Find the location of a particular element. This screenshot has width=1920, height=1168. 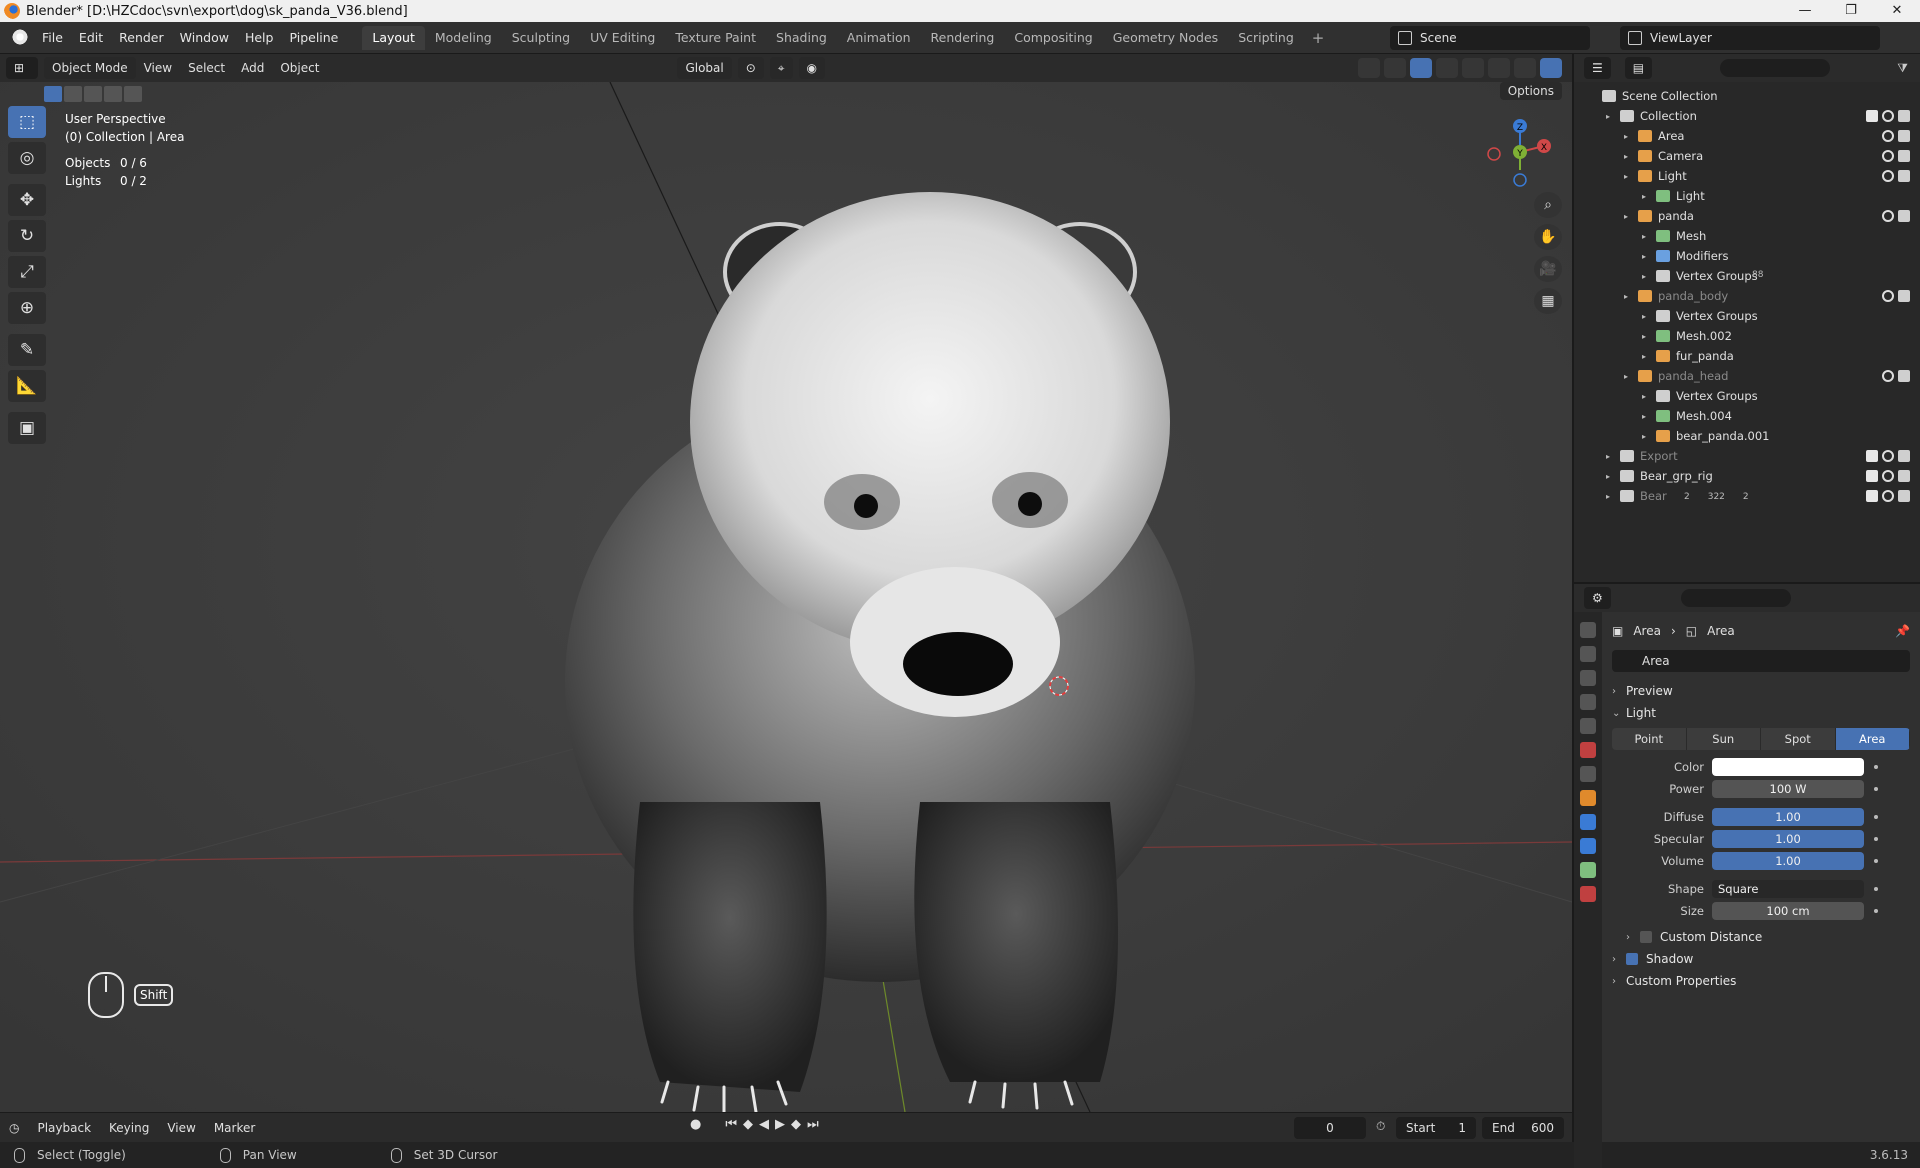

jump-start-icon: ⏮ is located at coordinates (731, 1124).